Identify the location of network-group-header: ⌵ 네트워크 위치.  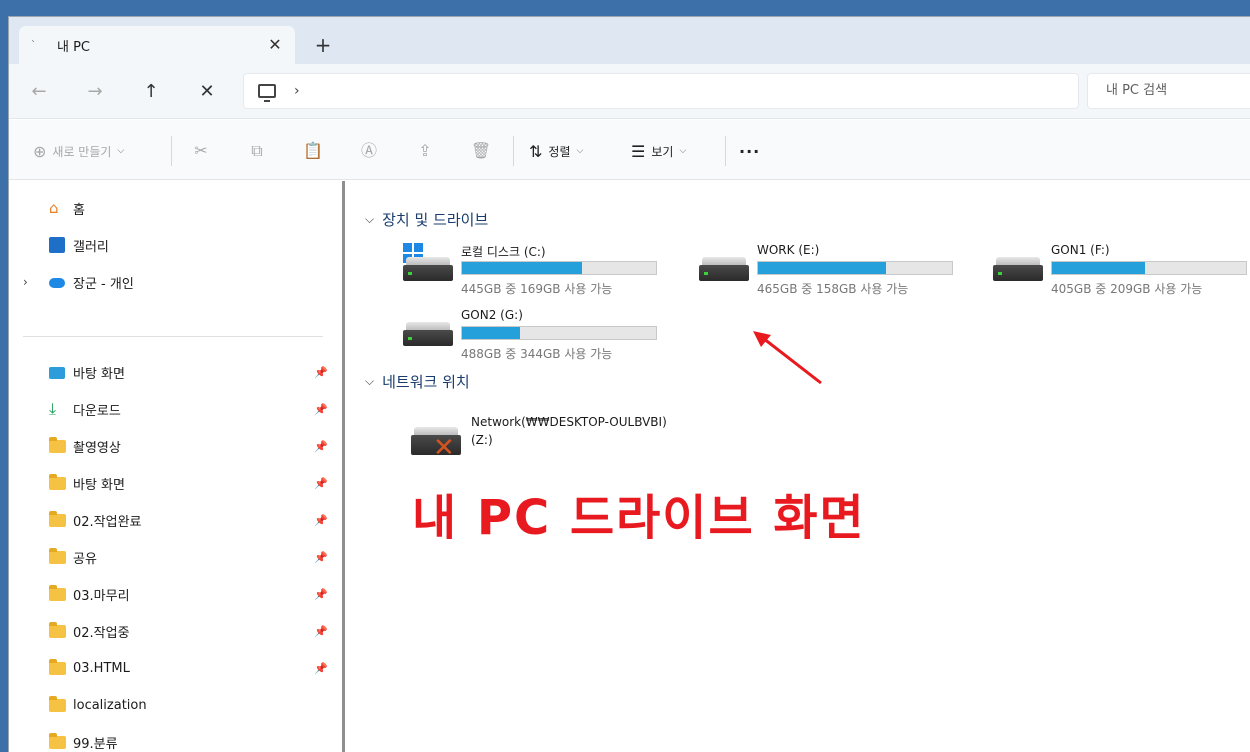
(417, 381).